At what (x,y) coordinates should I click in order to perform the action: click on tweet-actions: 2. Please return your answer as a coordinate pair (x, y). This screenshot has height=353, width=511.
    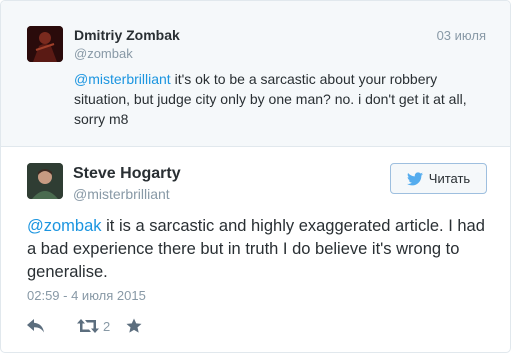
    Looking at the image, I should click on (84, 326).